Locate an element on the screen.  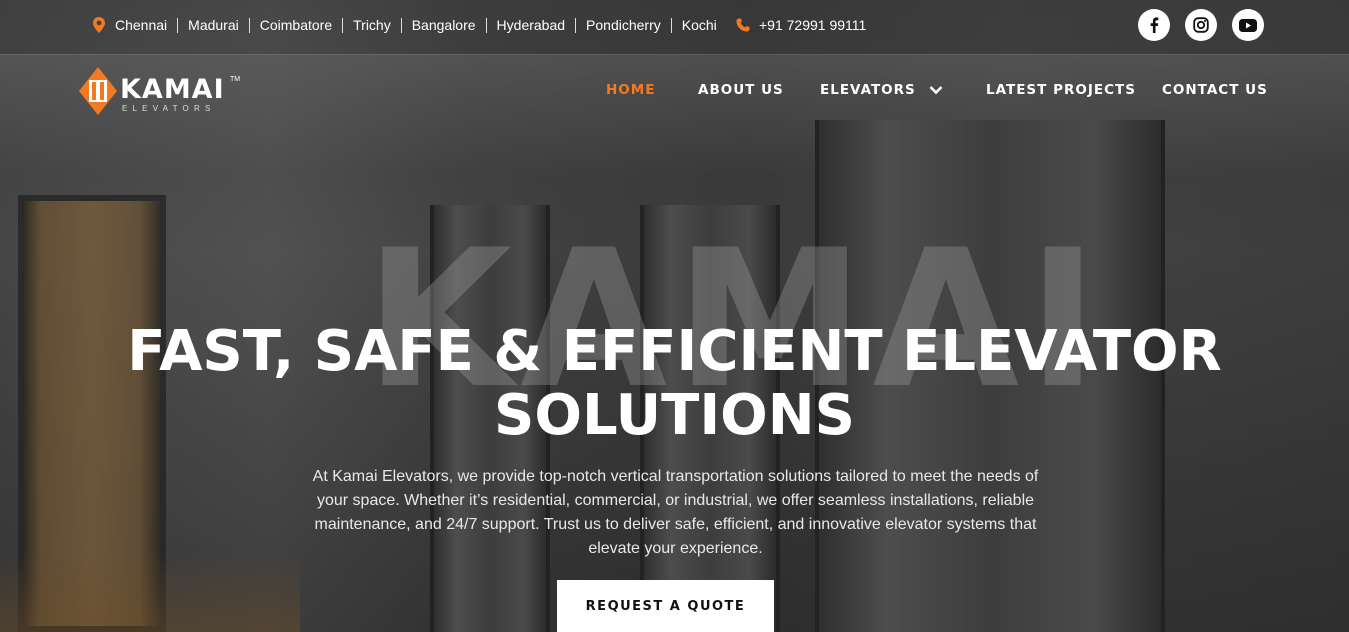
nav-latest-projects: LATEST PROJECTS is located at coordinates (1061, 90).